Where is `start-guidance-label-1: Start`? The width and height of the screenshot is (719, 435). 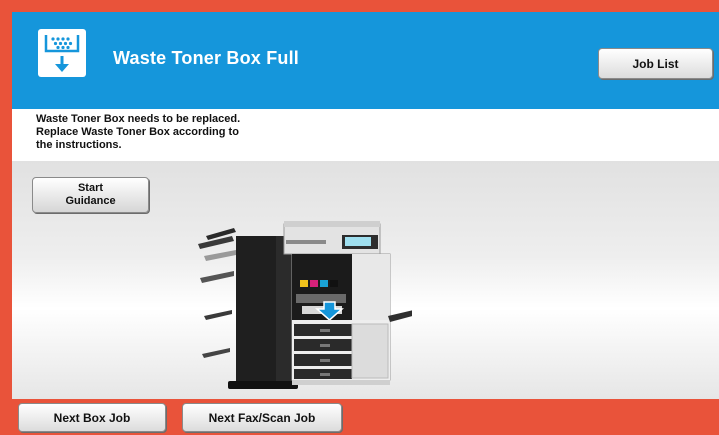
start-guidance-label-1: Start is located at coordinates (90, 188).